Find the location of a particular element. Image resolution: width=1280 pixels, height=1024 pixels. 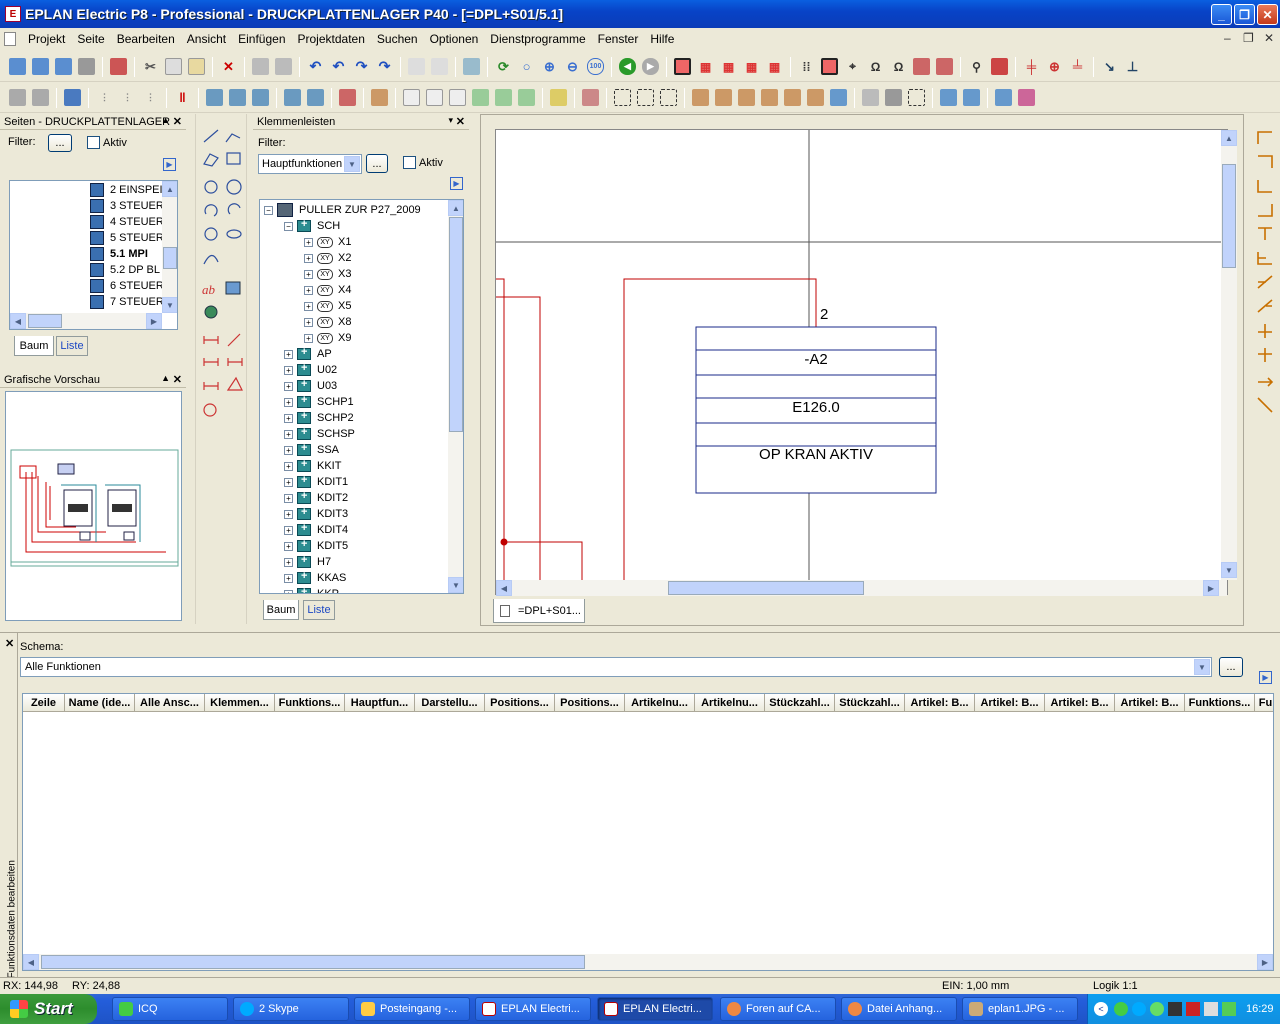

tb2-m-icon is located at coordinates (347, 97).